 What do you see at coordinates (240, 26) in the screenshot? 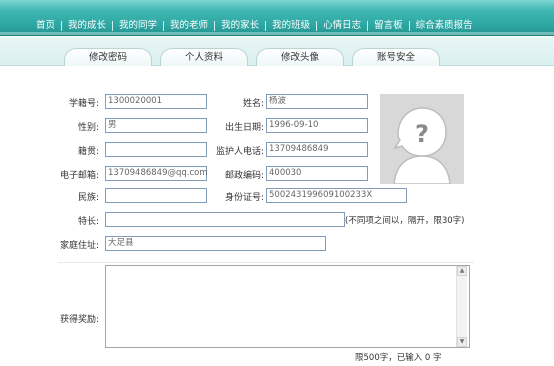
I see `nav-item-my-parents: 我的家长` at bounding box center [240, 26].